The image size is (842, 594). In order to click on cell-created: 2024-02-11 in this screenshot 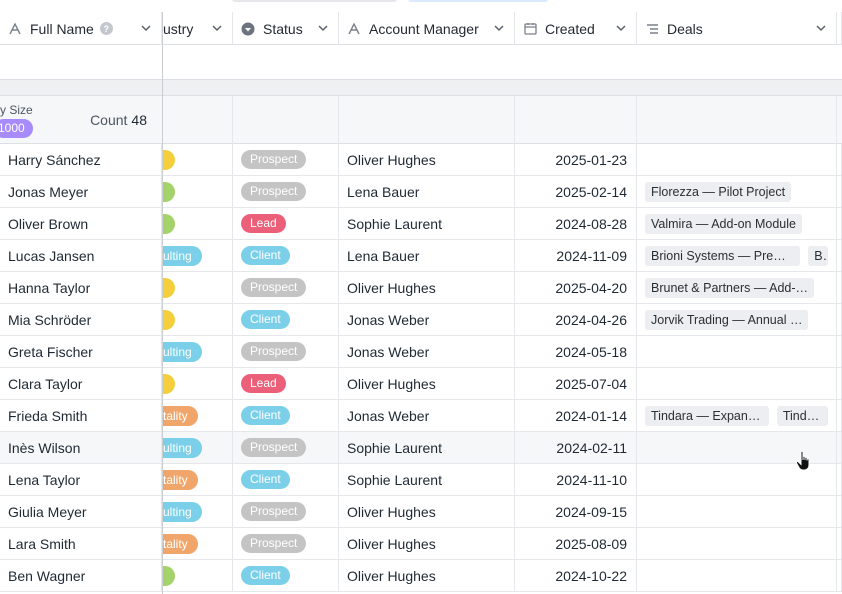, I will do `click(576, 447)`.